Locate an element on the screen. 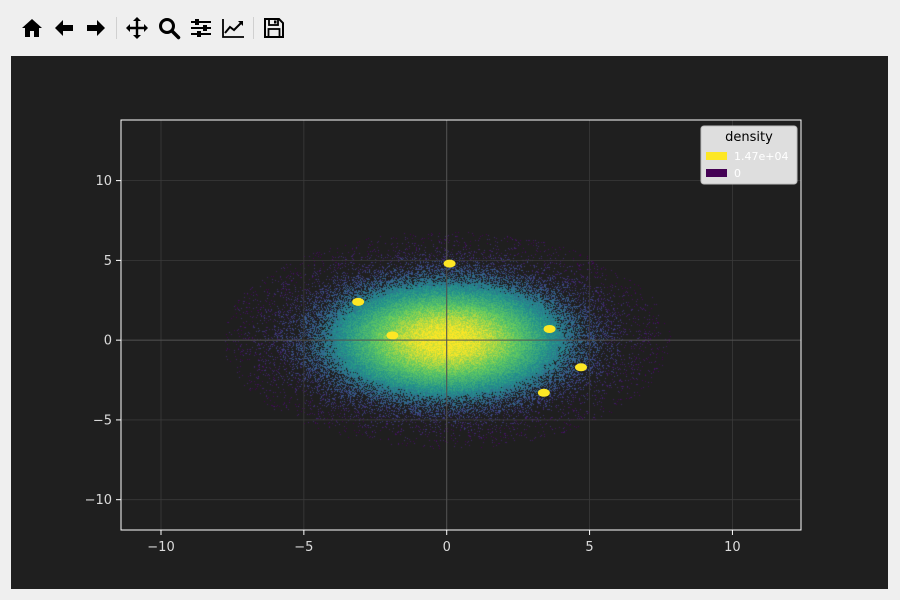 The height and width of the screenshot is (600, 900). x-tick-label: 5 is located at coordinates (589, 547).